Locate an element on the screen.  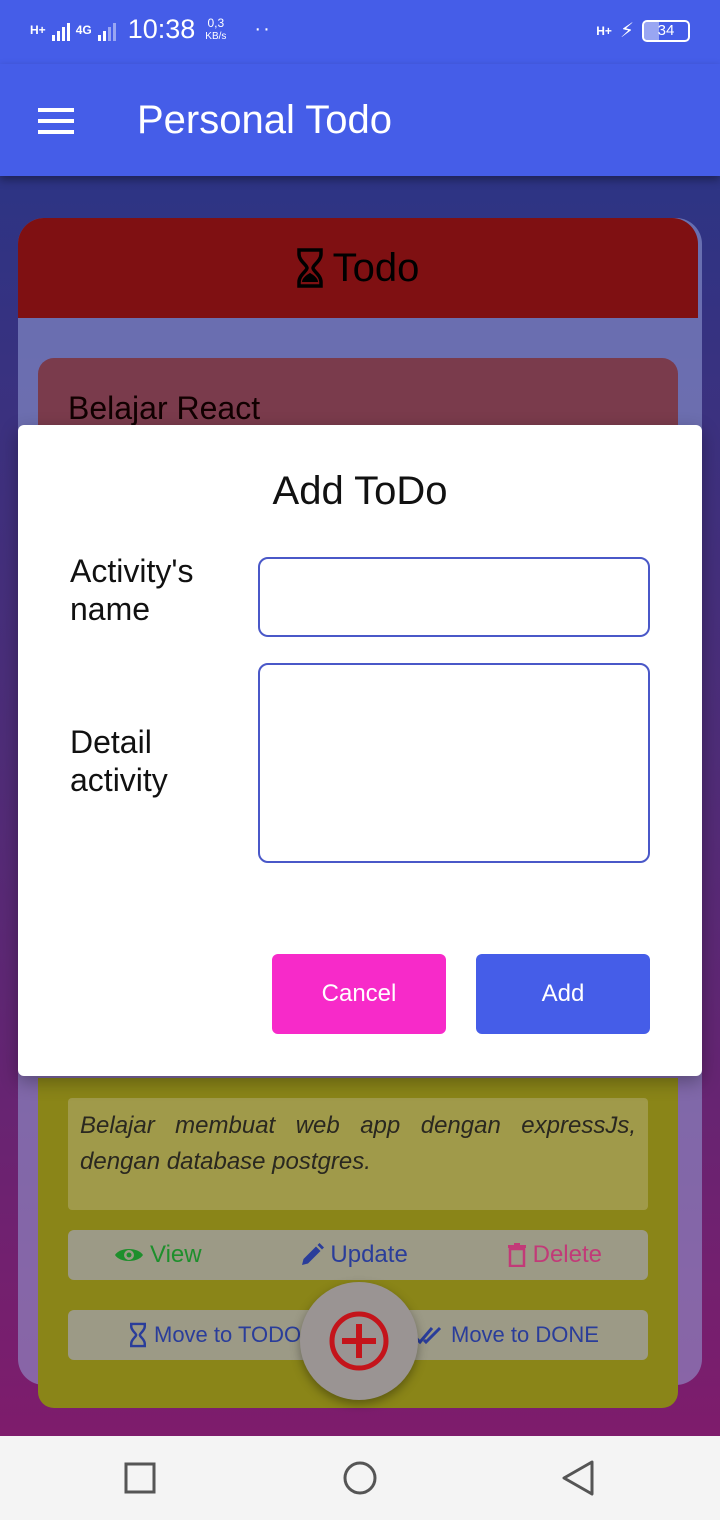
network-speed: 0,3 KB/s is located at coordinates (215, 30).